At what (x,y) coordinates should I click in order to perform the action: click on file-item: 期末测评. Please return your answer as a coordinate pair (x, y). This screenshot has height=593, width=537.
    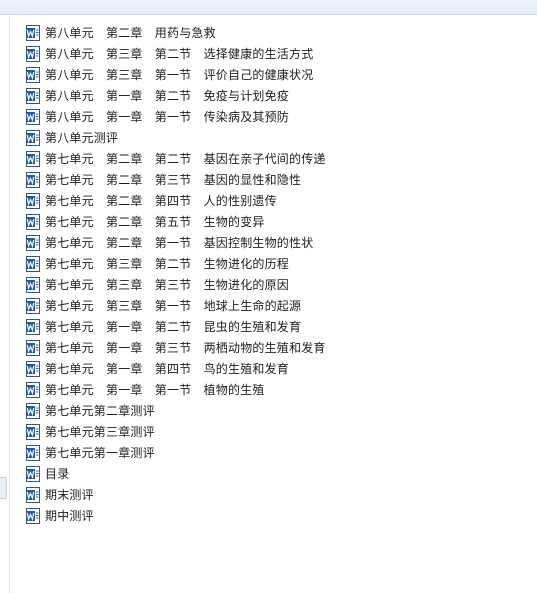
    Looking at the image, I should click on (176, 494).